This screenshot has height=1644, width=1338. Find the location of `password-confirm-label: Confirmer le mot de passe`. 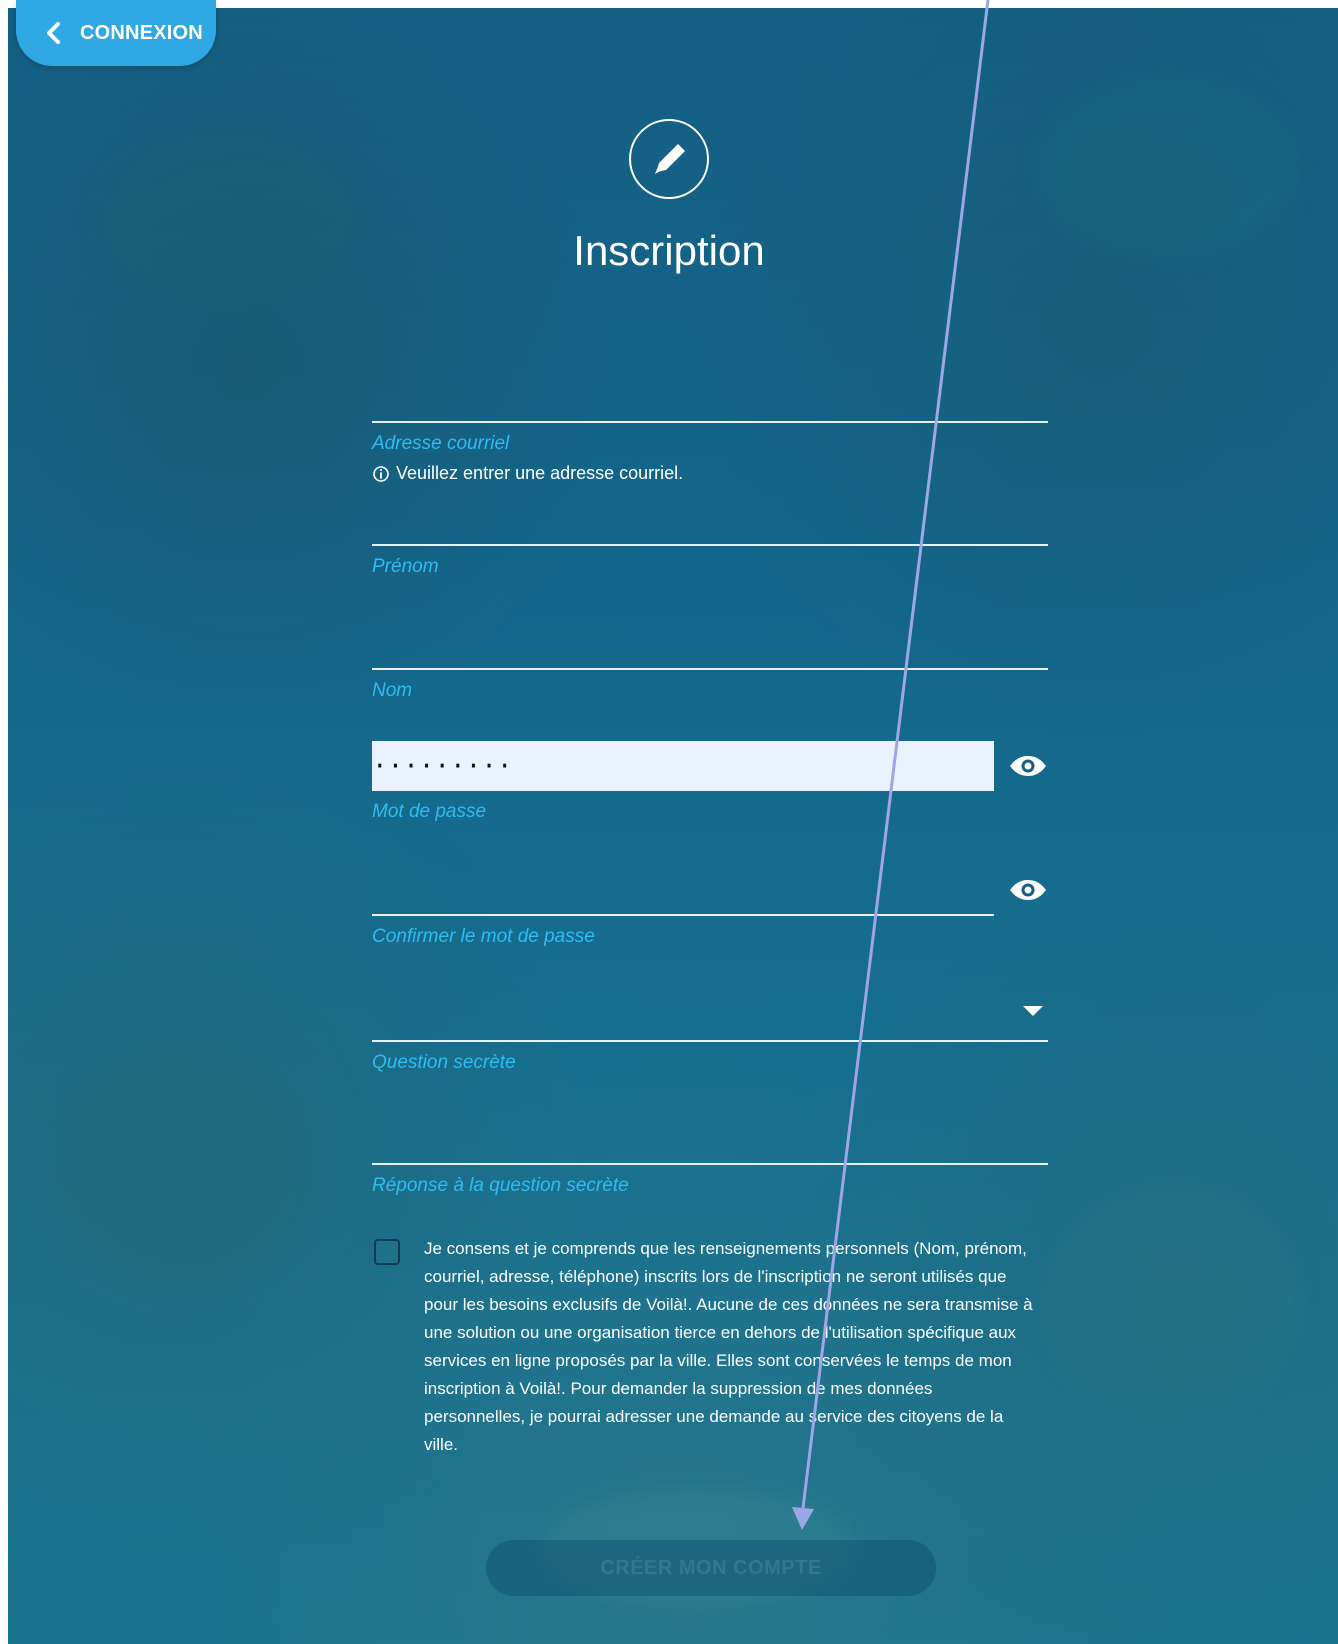

password-confirm-label: Confirmer le mot de passe is located at coordinates (483, 936).